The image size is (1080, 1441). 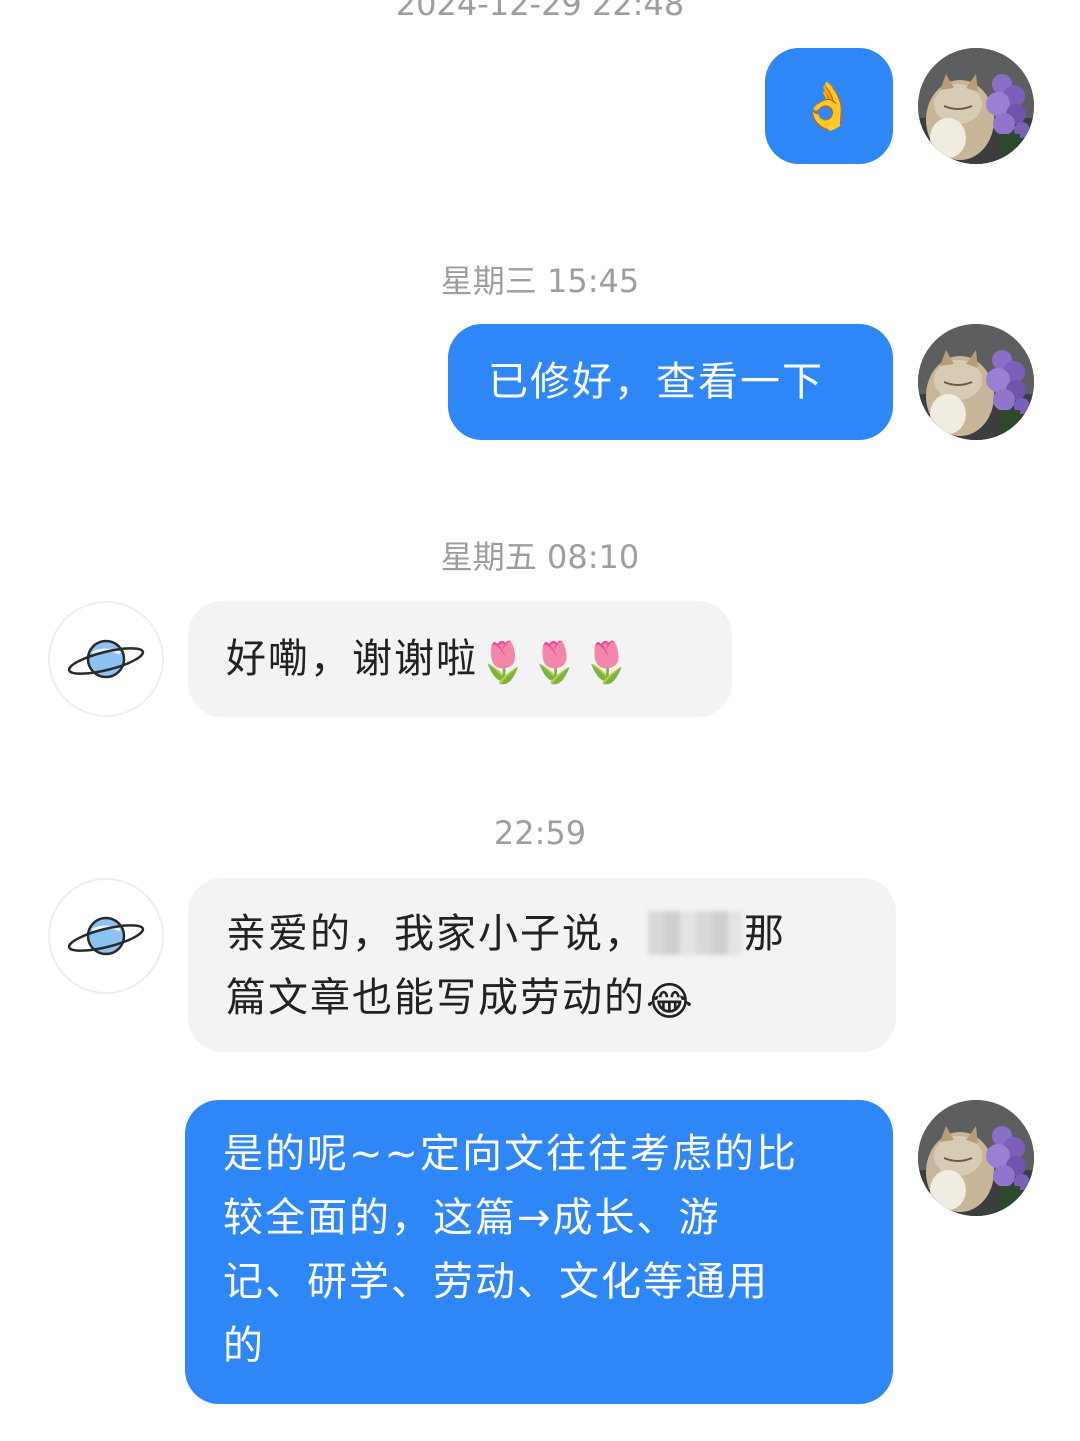 What do you see at coordinates (540, 833) in the screenshot?
I see `timestamp: 22:59` at bounding box center [540, 833].